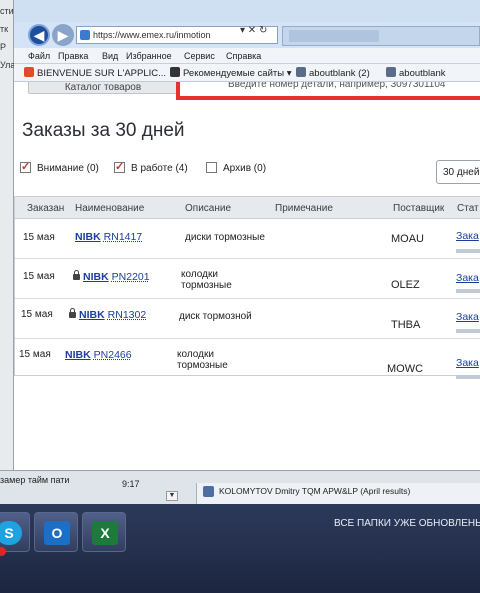  What do you see at coordinates (104, 532) in the screenshot?
I see `taskbar-excel-button: X` at bounding box center [104, 532].